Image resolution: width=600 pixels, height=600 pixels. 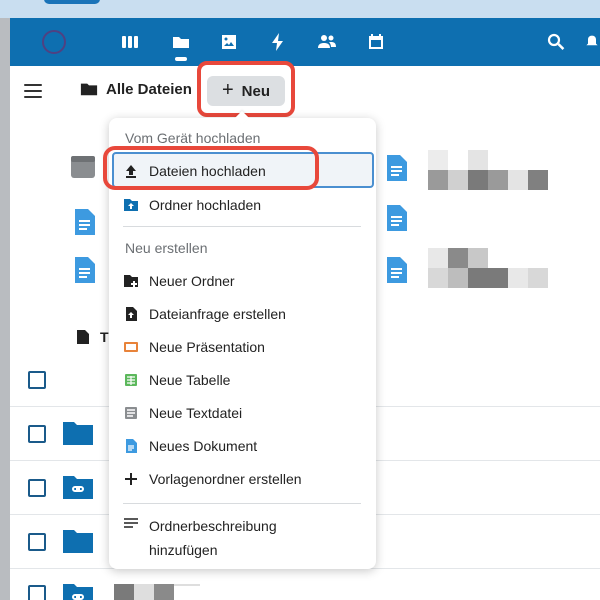 I want to click on create-heading: Neu erstellen, so click(x=166, y=248).